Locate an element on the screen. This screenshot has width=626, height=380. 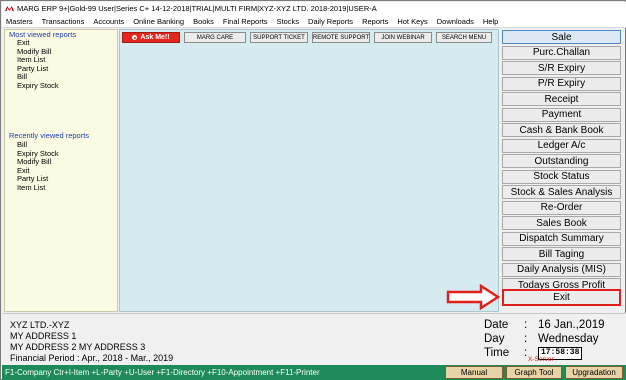
menu-hot-keys: Hot Keys is located at coordinates (412, 21).